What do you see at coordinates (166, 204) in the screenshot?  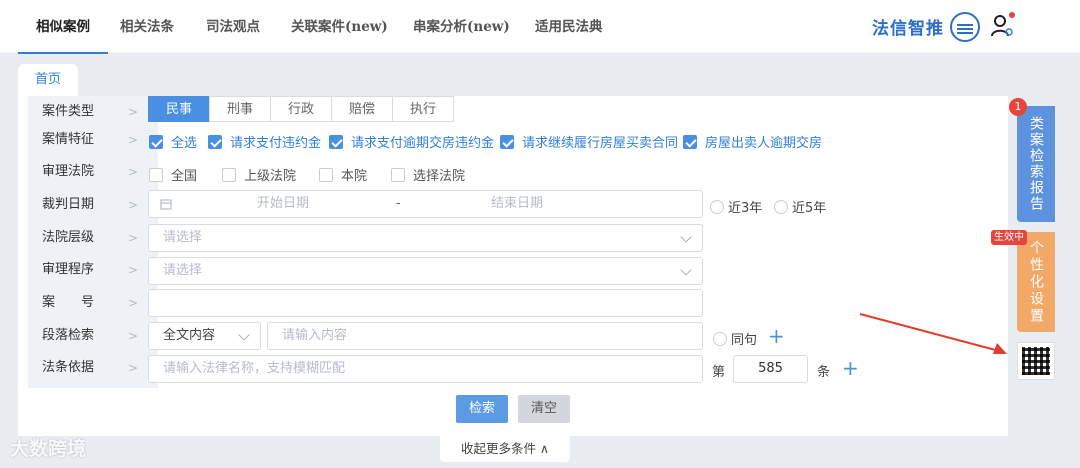 I see `calendar-icon` at bounding box center [166, 204].